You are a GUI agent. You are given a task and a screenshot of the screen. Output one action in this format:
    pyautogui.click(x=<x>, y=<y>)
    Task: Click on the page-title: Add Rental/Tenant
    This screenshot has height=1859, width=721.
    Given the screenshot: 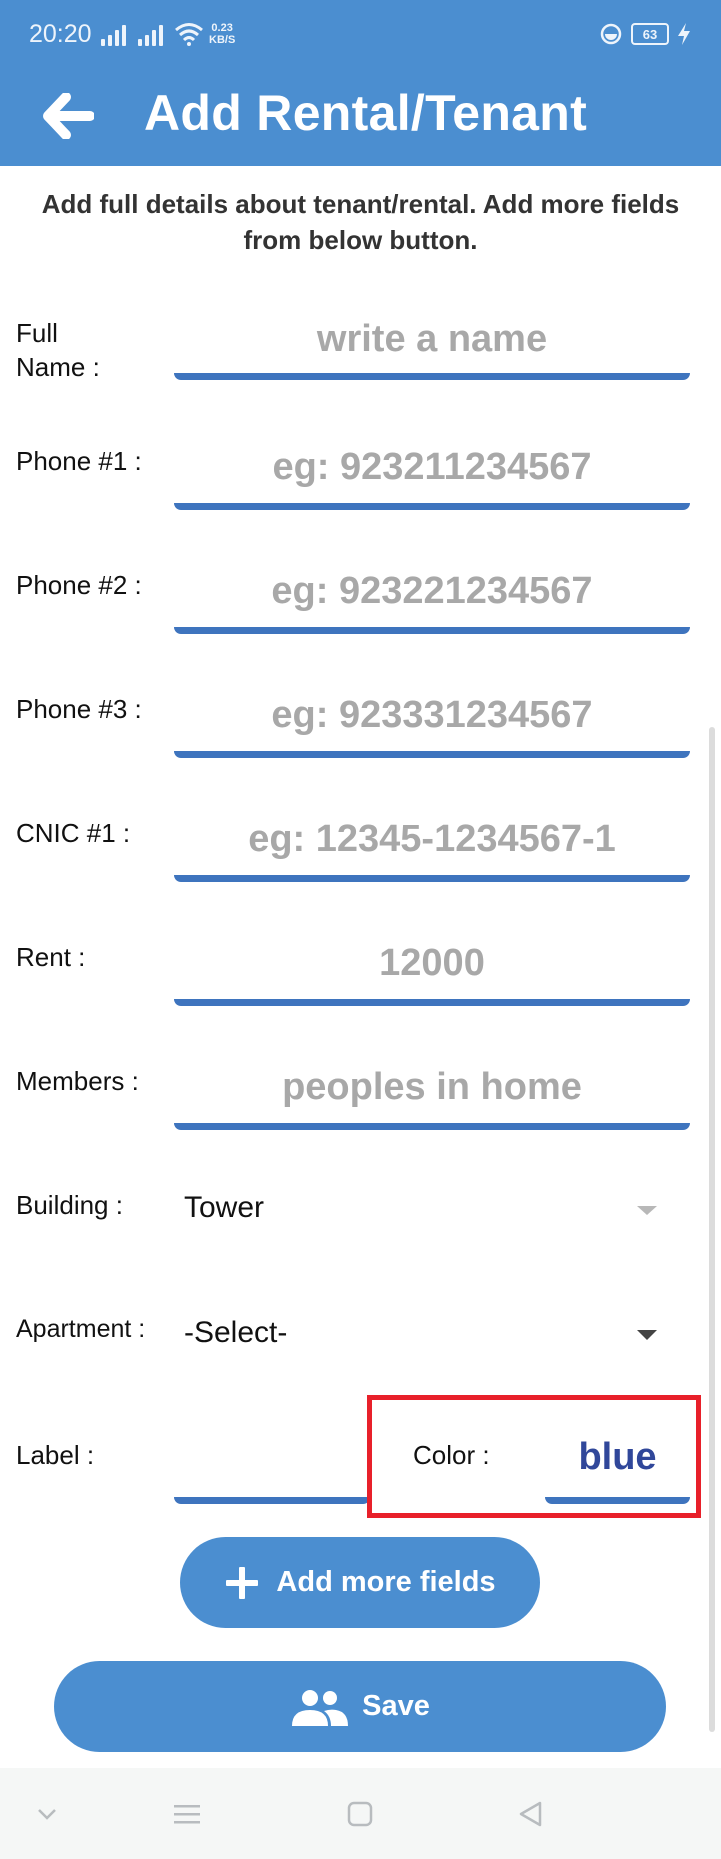 What is the action you would take?
    pyautogui.click(x=366, y=113)
    